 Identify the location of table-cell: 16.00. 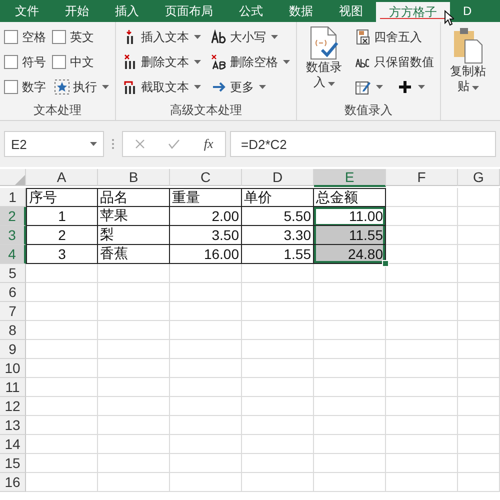
(206, 254).